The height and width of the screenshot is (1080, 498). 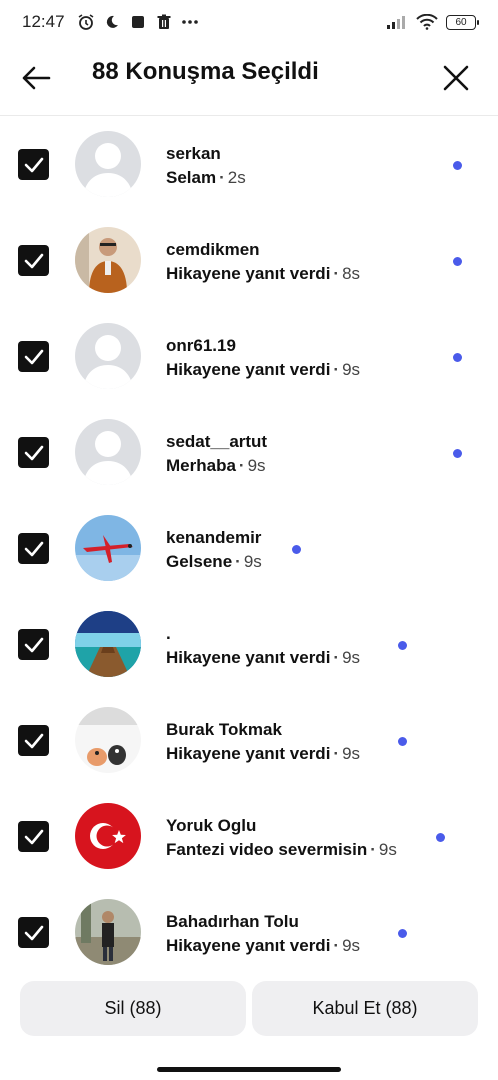 I want to click on conversation-row: cemdikmen Hikayene yanıt verdi · 8s, so click(x=249, y=261).